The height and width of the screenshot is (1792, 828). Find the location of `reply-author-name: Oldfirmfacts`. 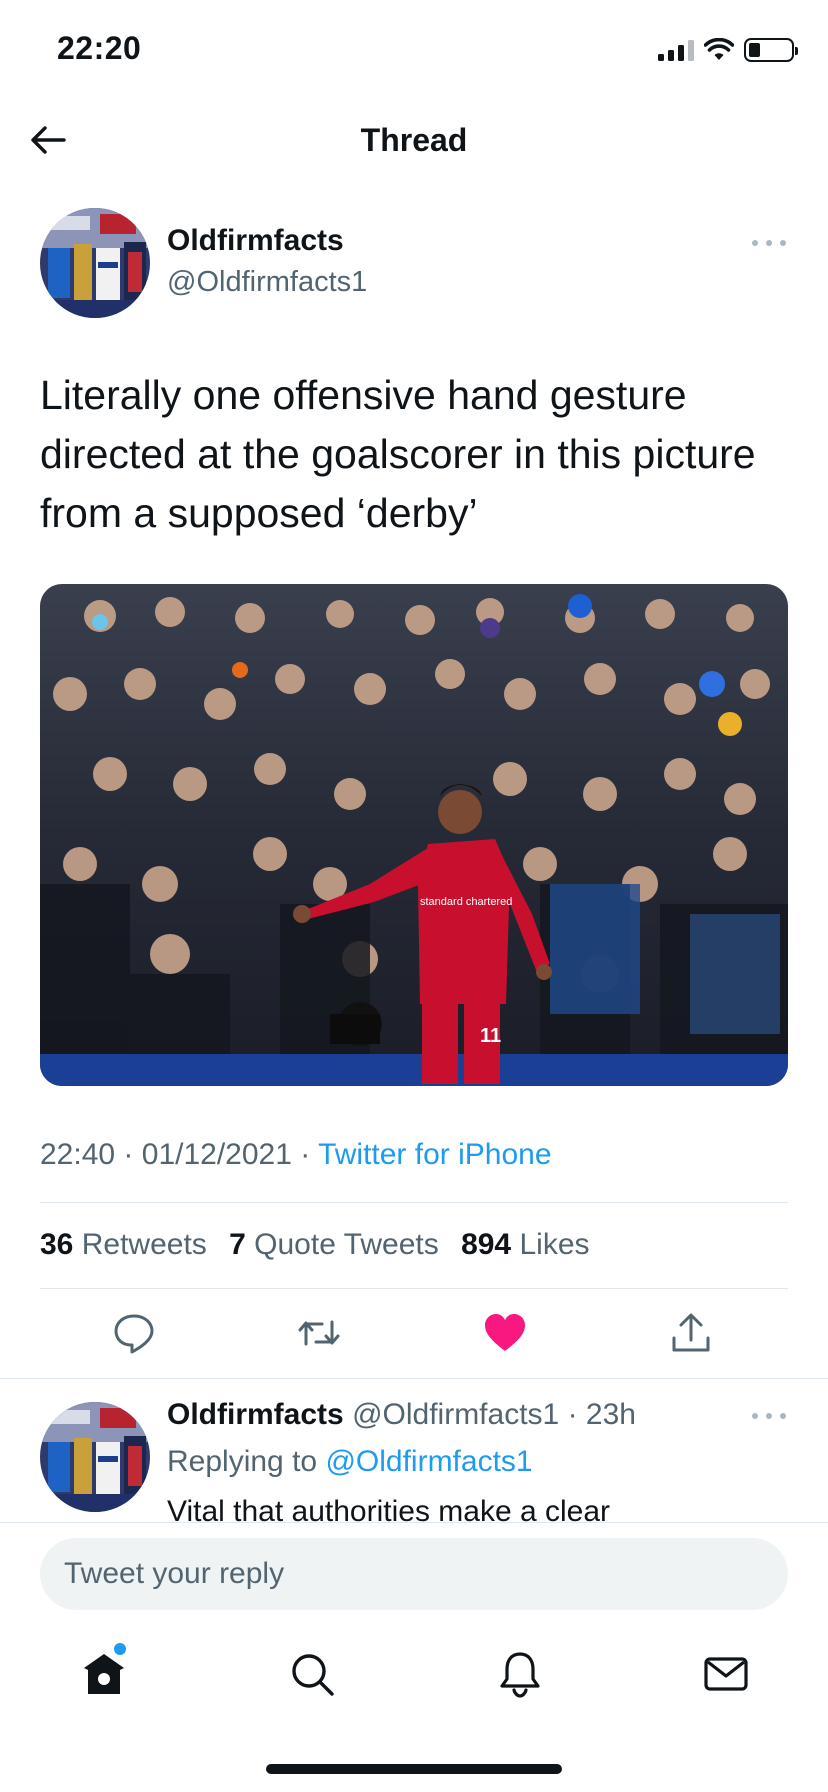

reply-author-name: Oldfirmfacts is located at coordinates (255, 1414).